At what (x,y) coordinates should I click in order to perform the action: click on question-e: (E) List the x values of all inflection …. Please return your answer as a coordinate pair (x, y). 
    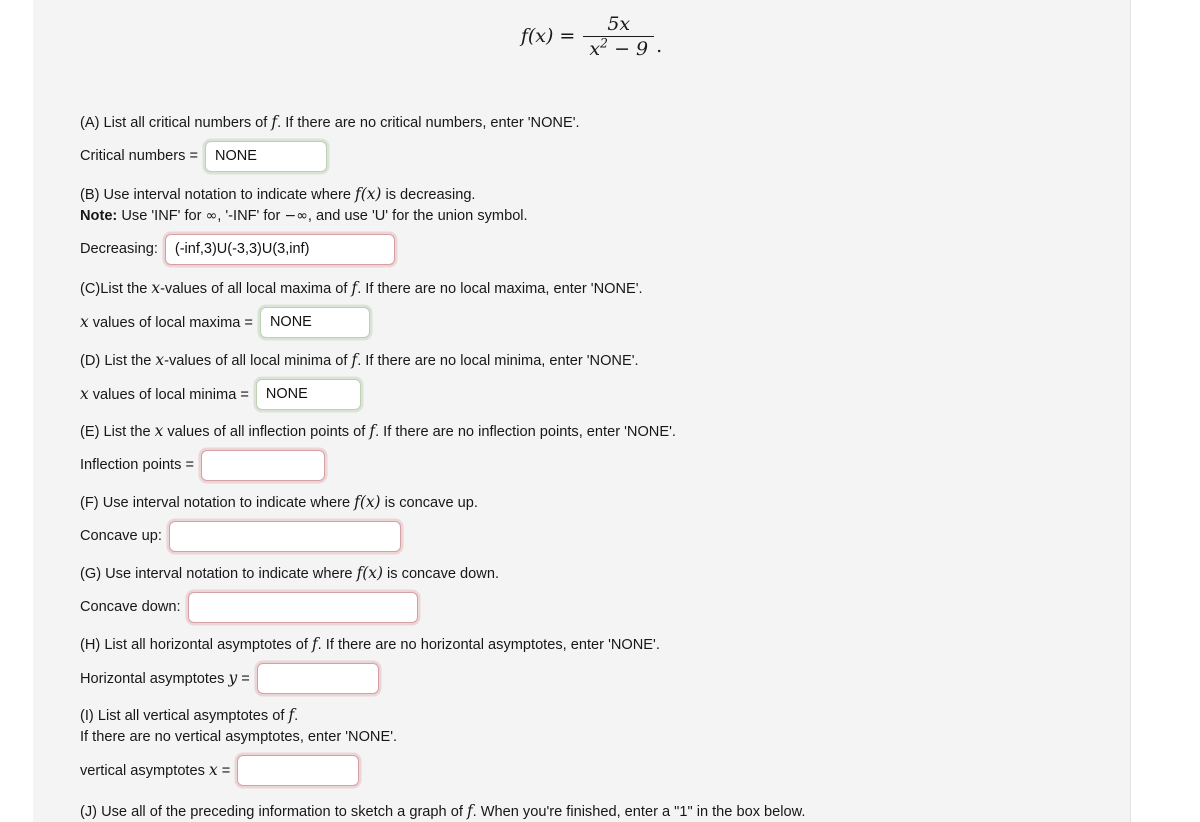
    Looking at the image, I should click on (378, 451).